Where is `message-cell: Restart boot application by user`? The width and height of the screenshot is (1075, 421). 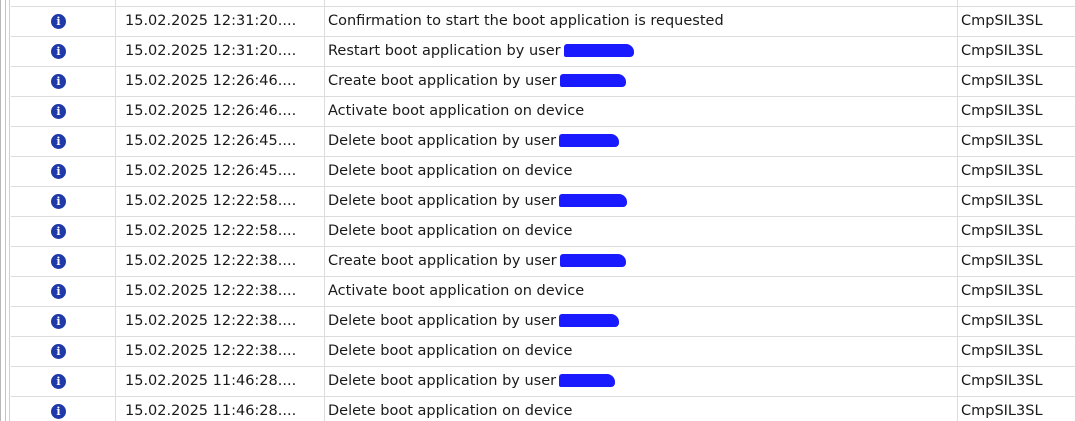 message-cell: Restart boot application by user is located at coordinates (641, 51).